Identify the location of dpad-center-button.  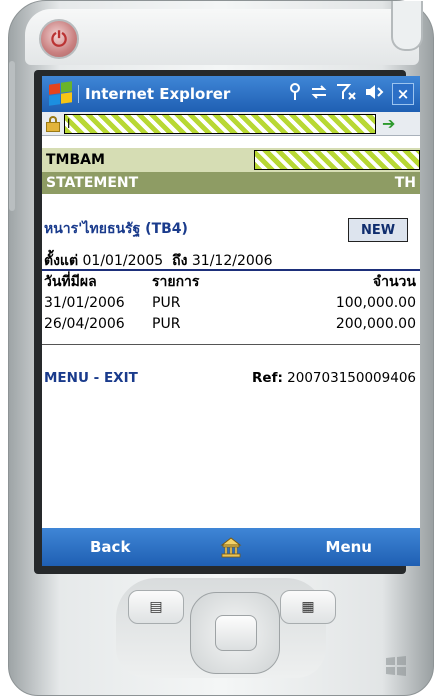
(236, 633).